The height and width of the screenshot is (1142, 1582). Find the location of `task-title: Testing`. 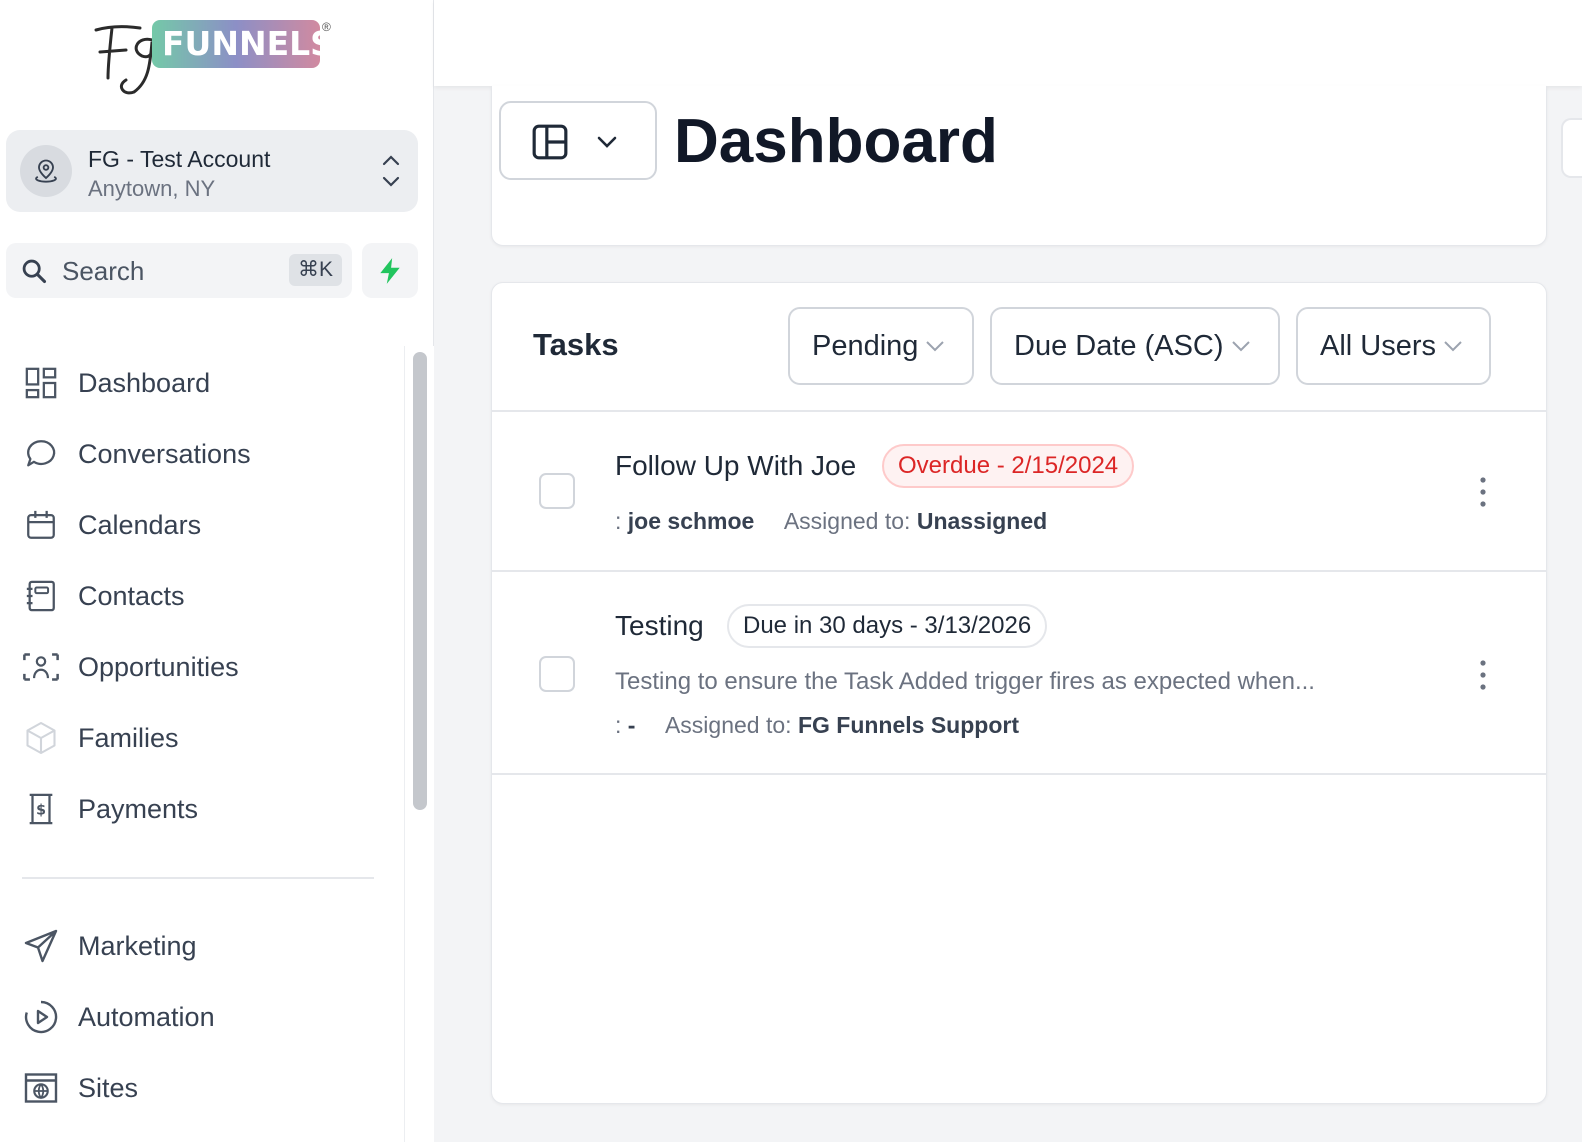

task-title: Testing is located at coordinates (659, 626).